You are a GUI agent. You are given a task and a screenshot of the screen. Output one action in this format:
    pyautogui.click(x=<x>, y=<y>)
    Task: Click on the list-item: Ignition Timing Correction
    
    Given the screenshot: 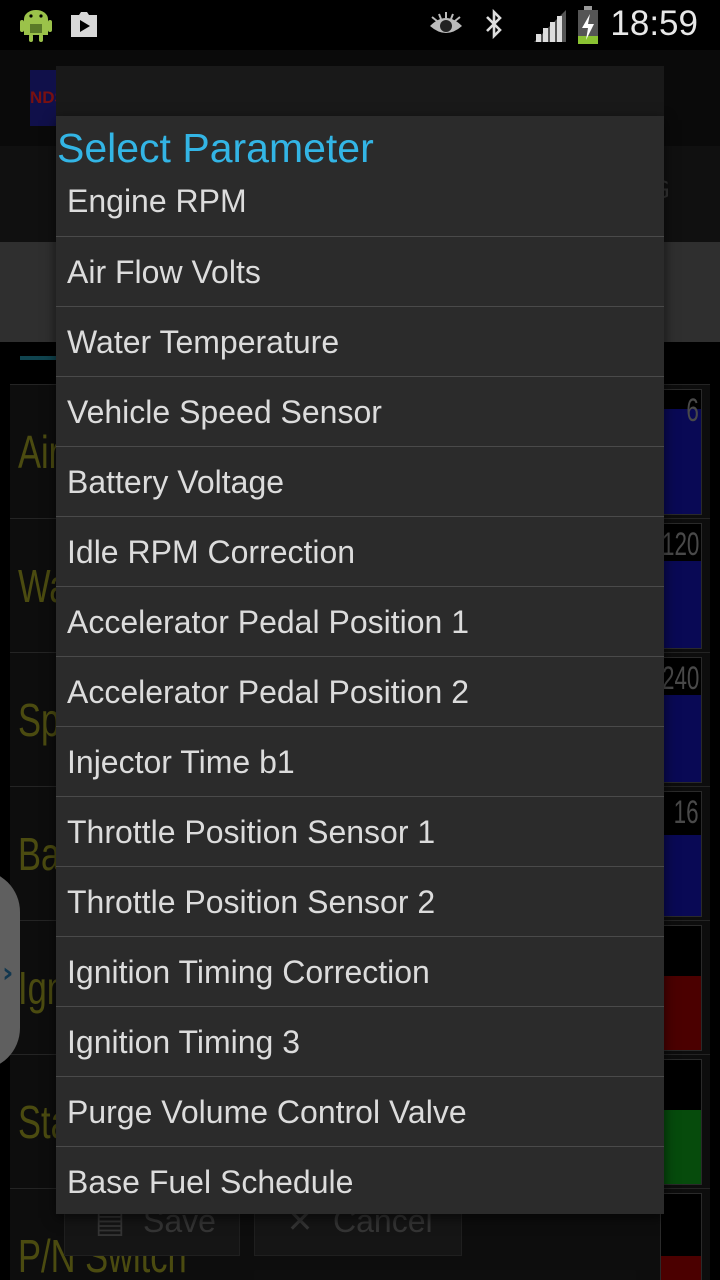 What is the action you would take?
    pyautogui.click(x=360, y=971)
    